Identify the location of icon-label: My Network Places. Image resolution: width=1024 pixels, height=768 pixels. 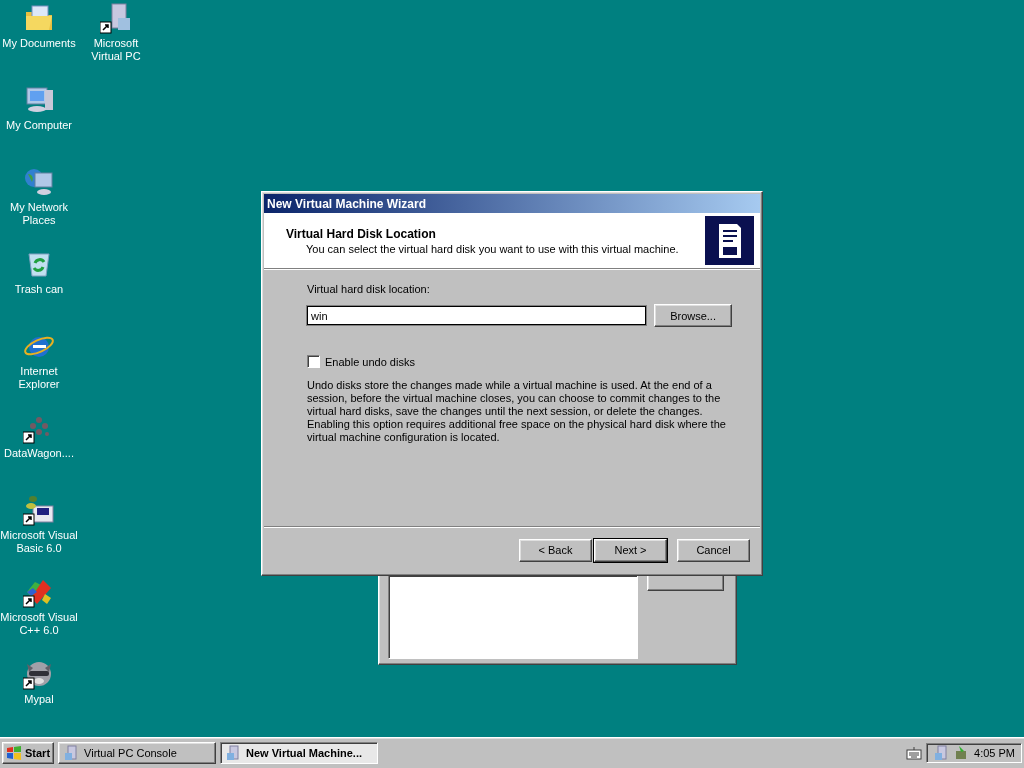
(39, 214).